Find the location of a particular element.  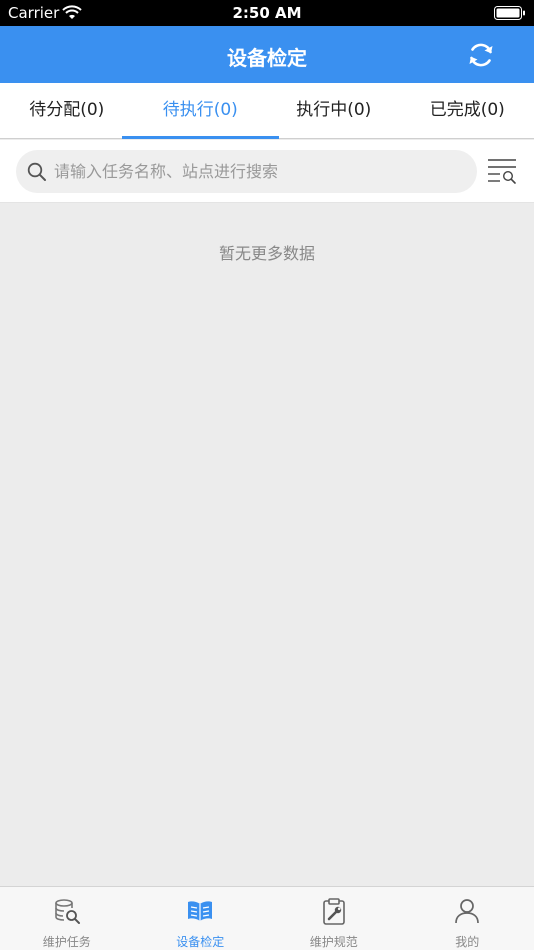

tabbar-item-maintenance-specs: 维护规范 is located at coordinates (334, 918).